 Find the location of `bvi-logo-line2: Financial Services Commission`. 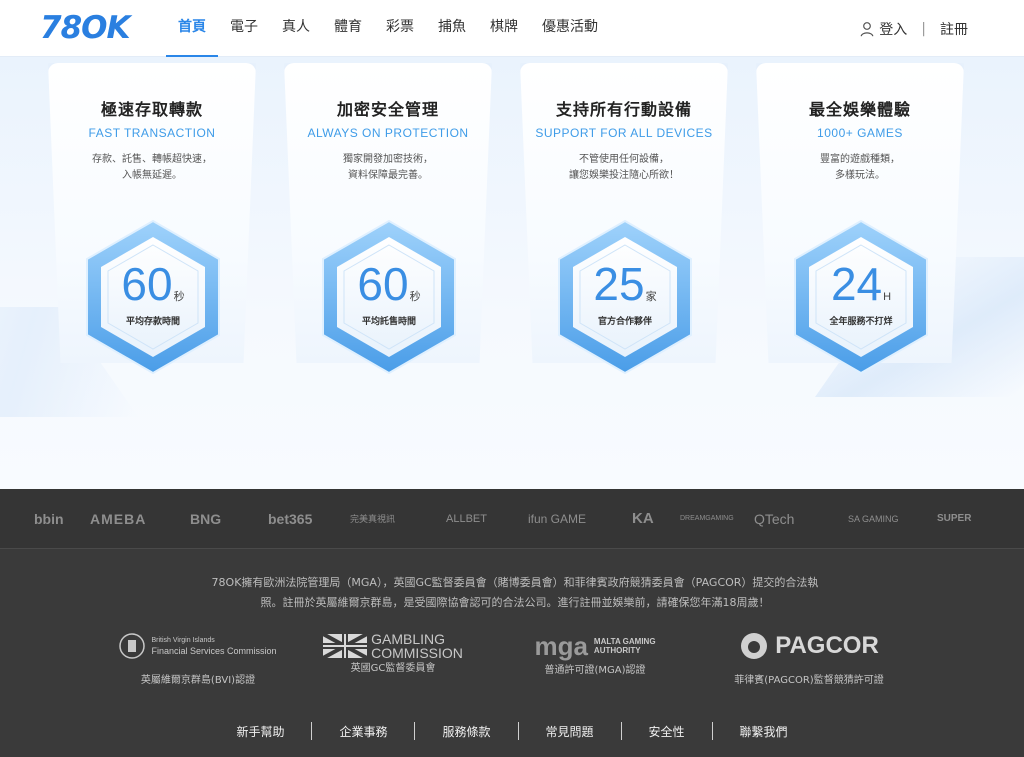

bvi-logo-line2: Financial Services Commission is located at coordinates (214, 651).